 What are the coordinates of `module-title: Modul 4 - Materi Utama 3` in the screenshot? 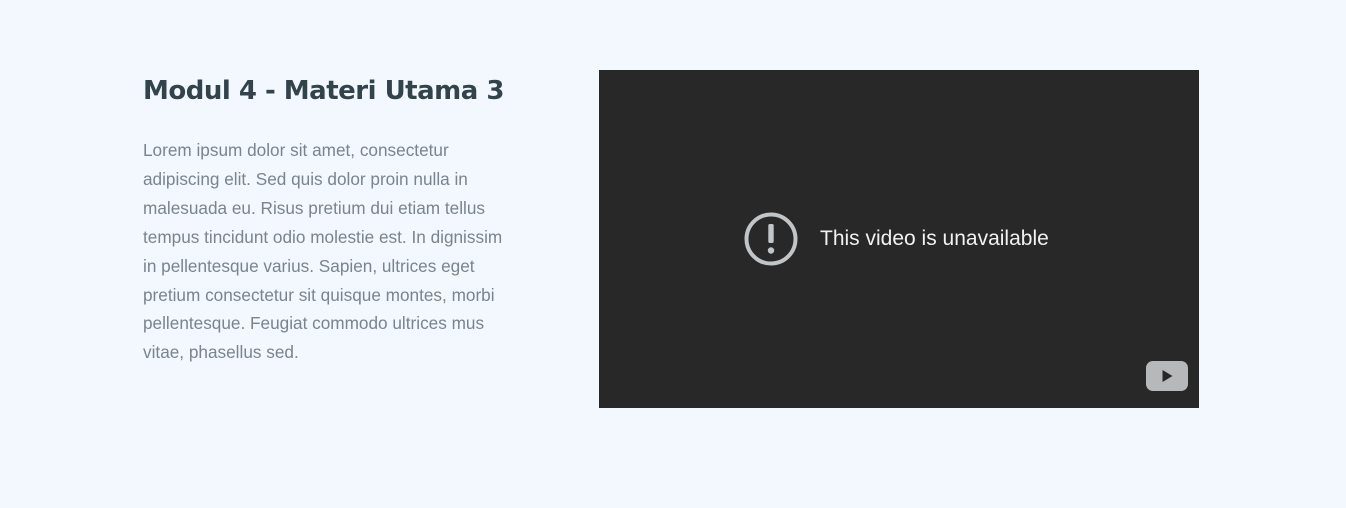 It's located at (323, 91).